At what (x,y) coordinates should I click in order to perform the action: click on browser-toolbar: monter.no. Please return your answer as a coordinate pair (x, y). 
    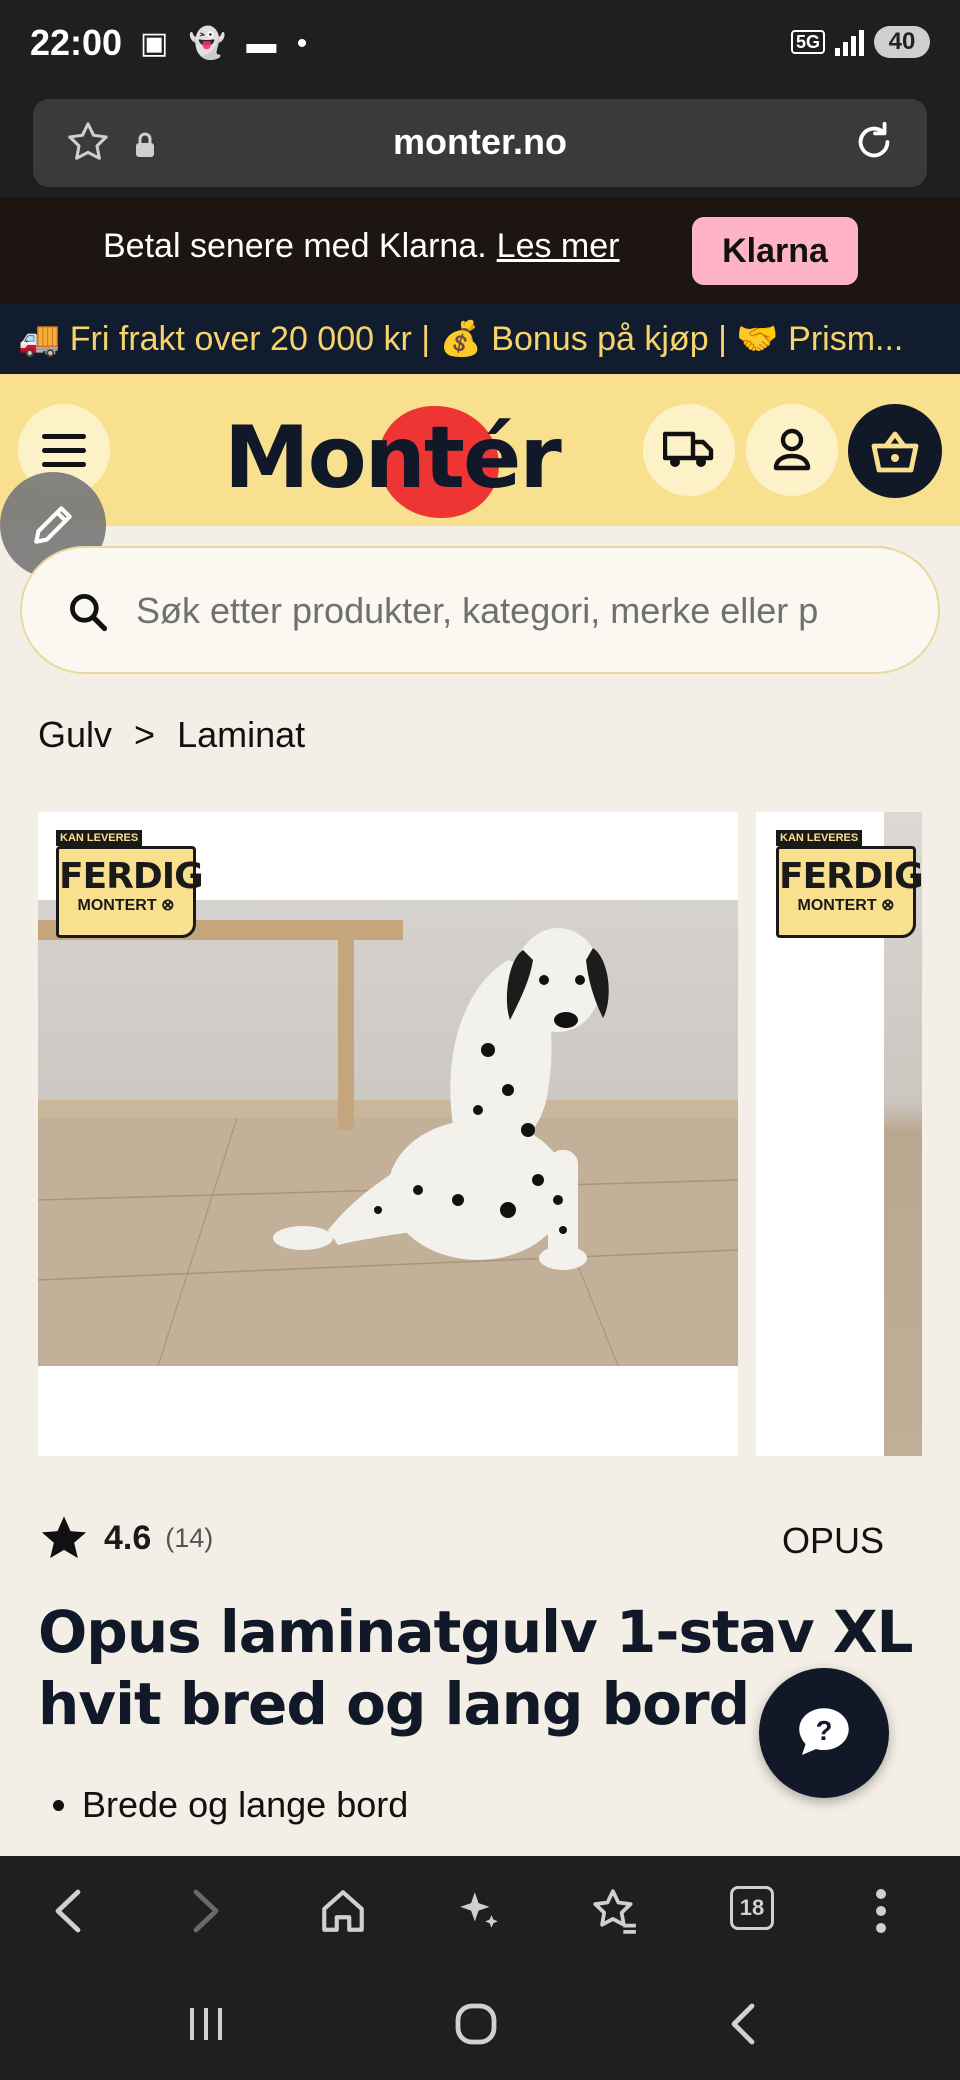
    Looking at the image, I should click on (480, 146).